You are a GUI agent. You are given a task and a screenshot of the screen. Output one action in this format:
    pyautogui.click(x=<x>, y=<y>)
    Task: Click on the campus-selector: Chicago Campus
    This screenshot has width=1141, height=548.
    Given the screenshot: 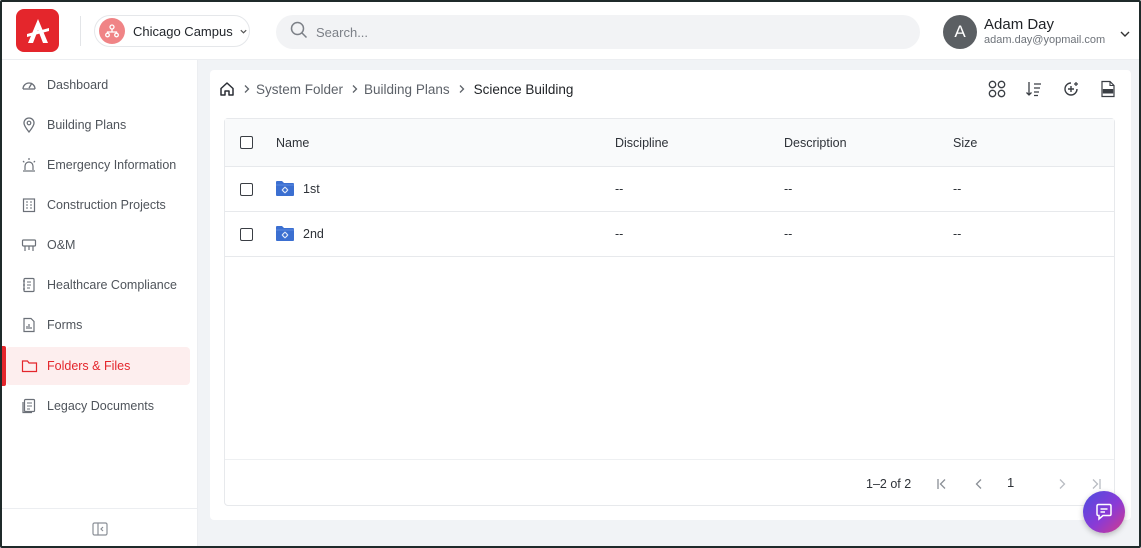 What is the action you would take?
    pyautogui.click(x=172, y=31)
    